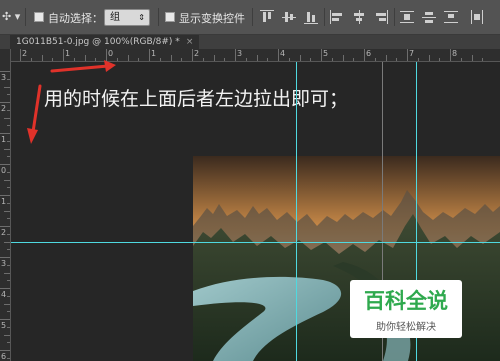 This screenshot has width=500, height=361. Describe the element at coordinates (36, 109) in the screenshot. I see `arrow-down-line` at that location.